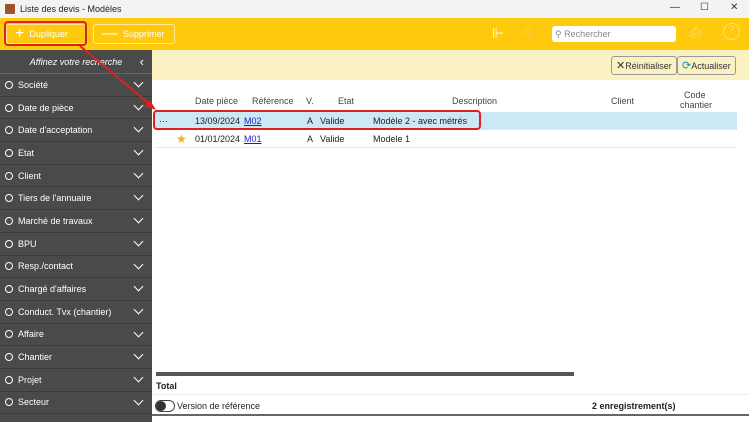  What do you see at coordinates (117, 77) in the screenshot?
I see `annotation-arrow` at bounding box center [117, 77].